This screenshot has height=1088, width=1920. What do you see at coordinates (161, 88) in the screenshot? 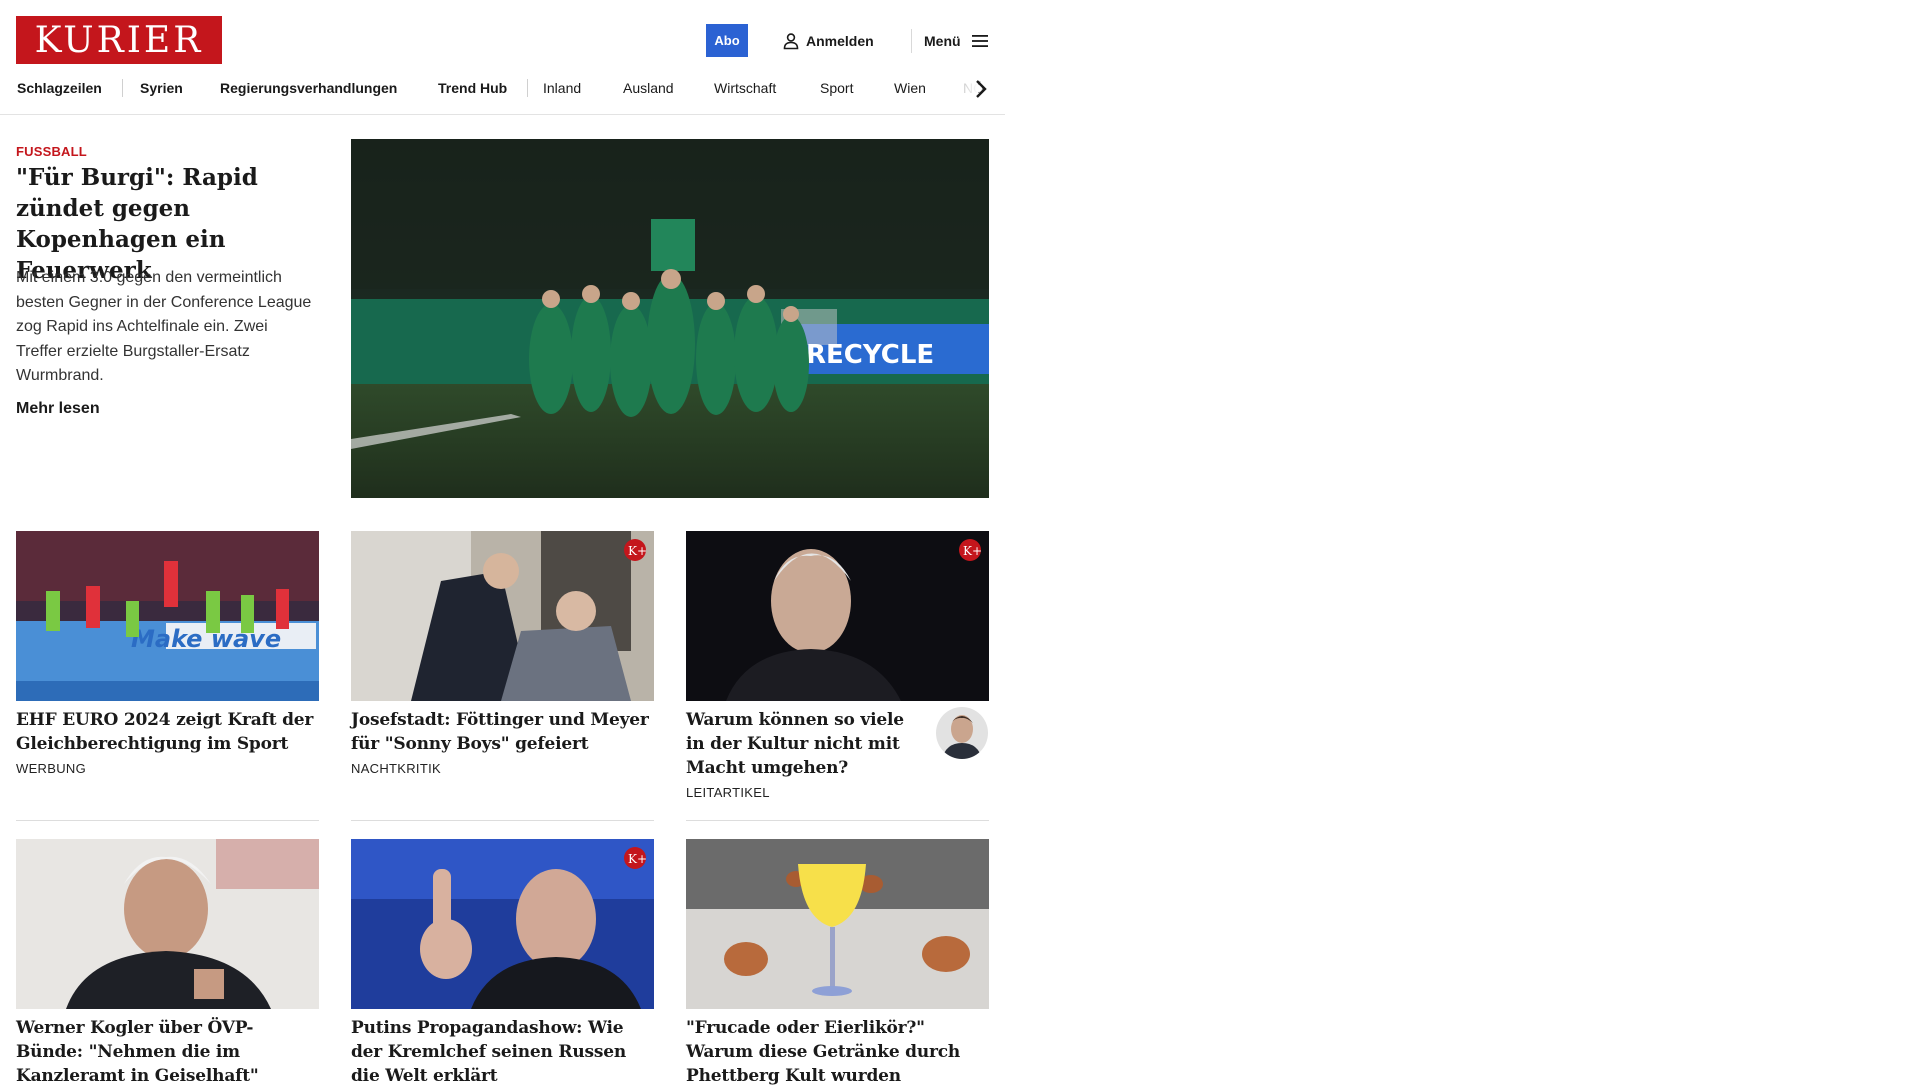
I see `nav-item-syrien: Syrien` at bounding box center [161, 88].